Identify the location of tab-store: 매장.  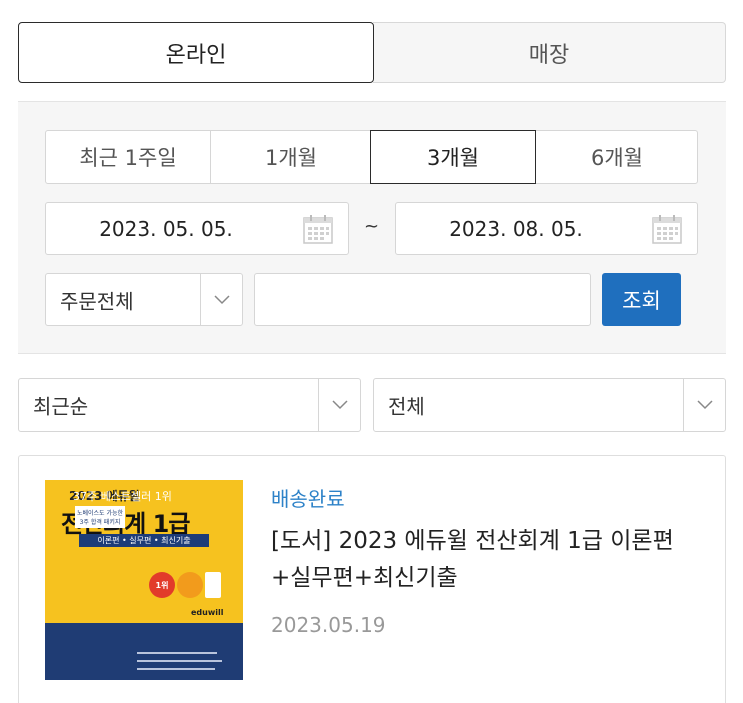
(549, 52).